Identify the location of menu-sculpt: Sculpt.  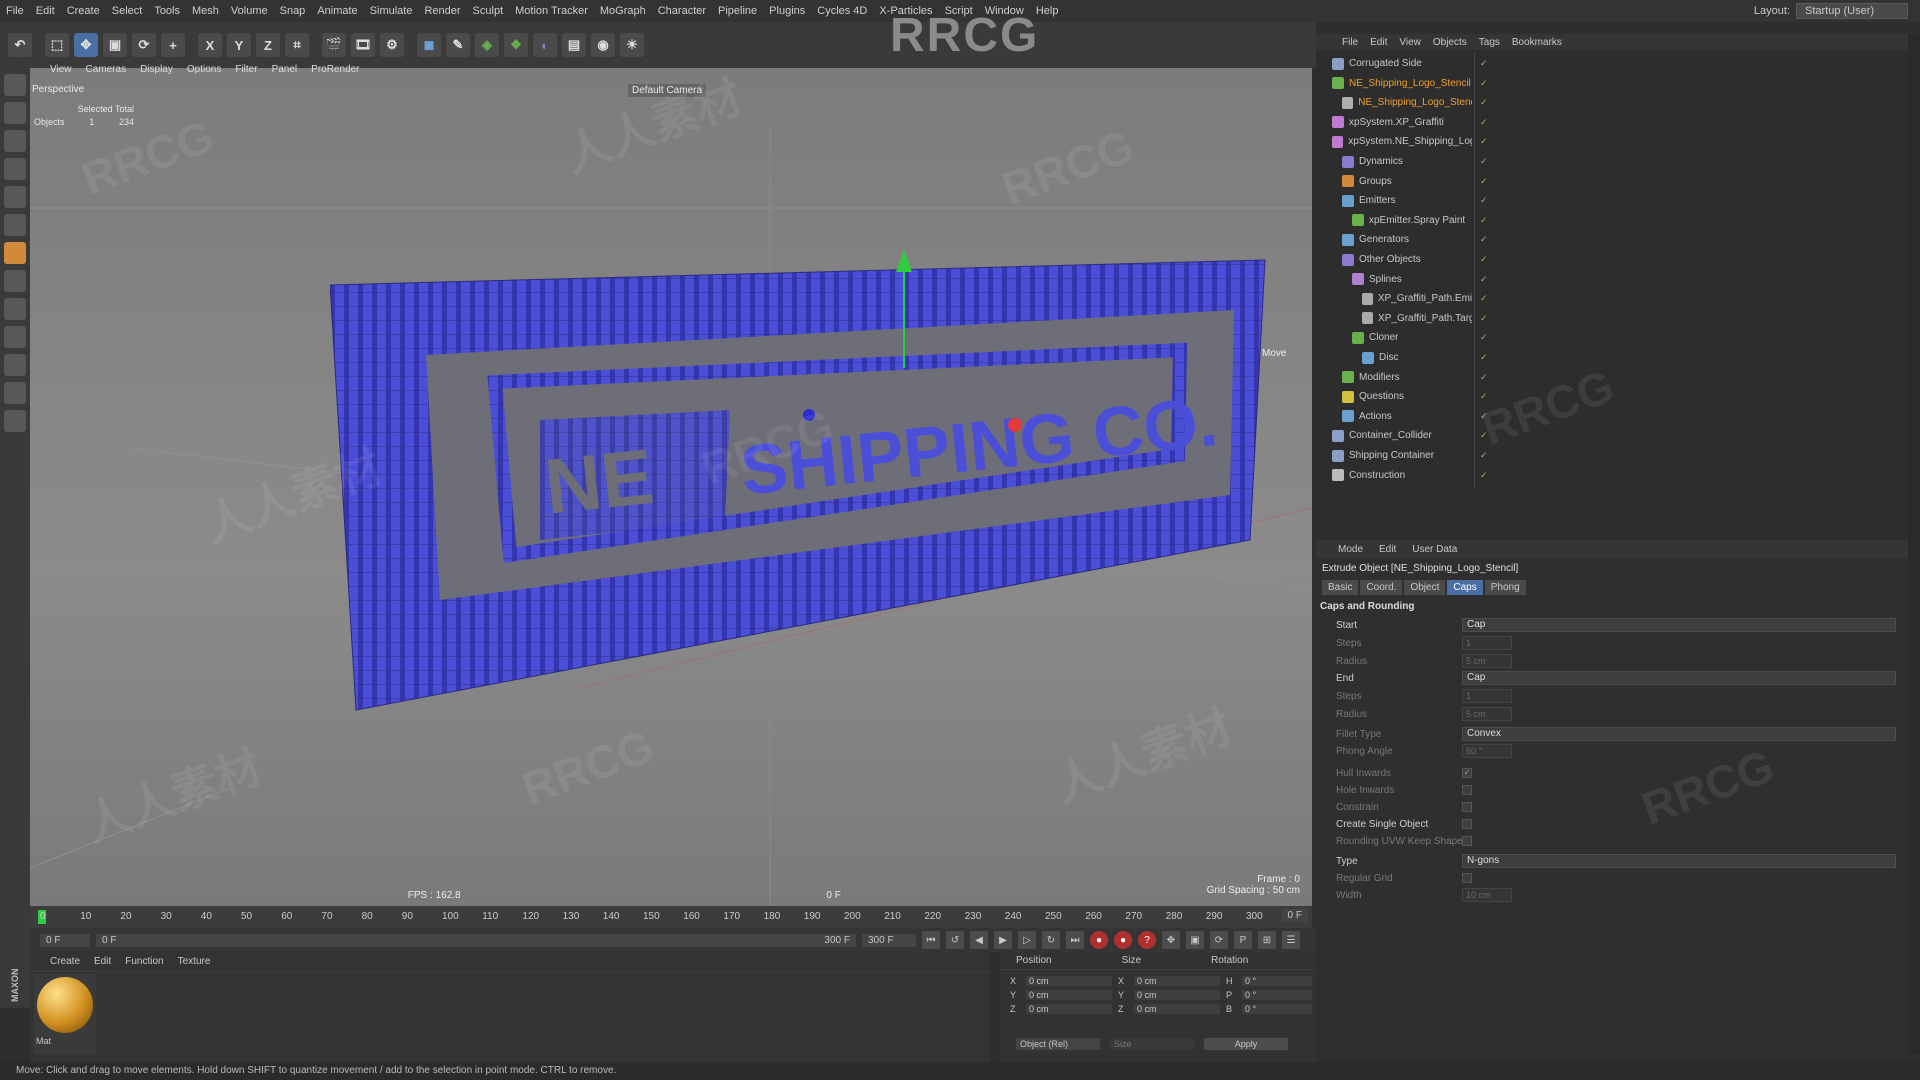
(488, 11).